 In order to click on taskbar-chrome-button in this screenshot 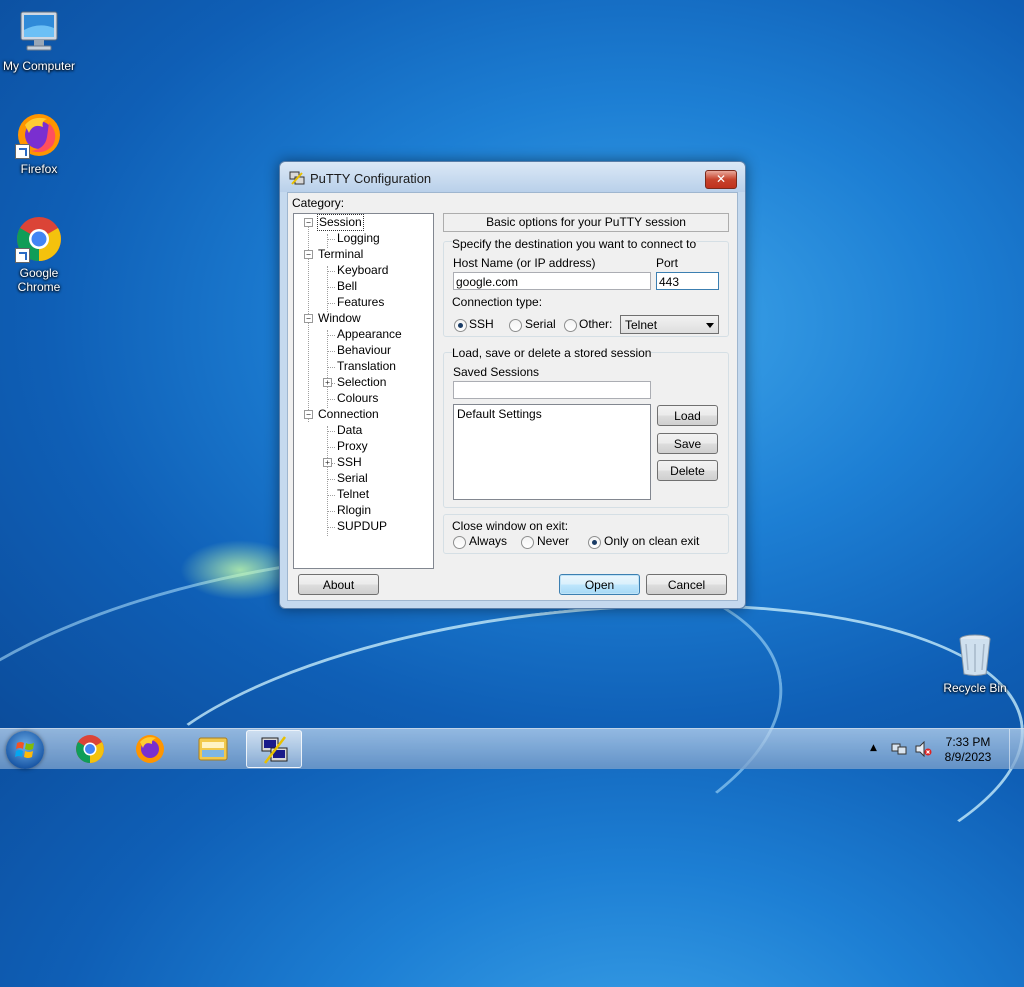, I will do `click(90, 749)`.